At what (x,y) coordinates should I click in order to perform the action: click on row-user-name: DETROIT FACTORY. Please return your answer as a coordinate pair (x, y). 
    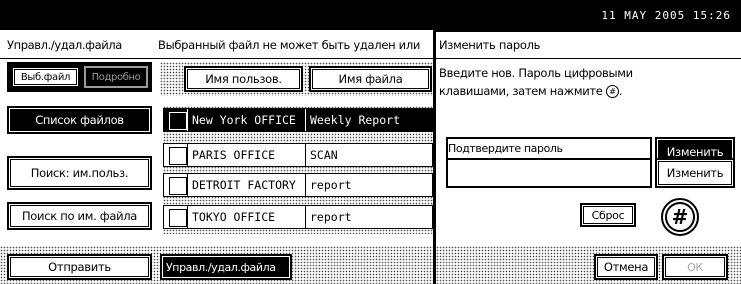
    Looking at the image, I should click on (246, 185).